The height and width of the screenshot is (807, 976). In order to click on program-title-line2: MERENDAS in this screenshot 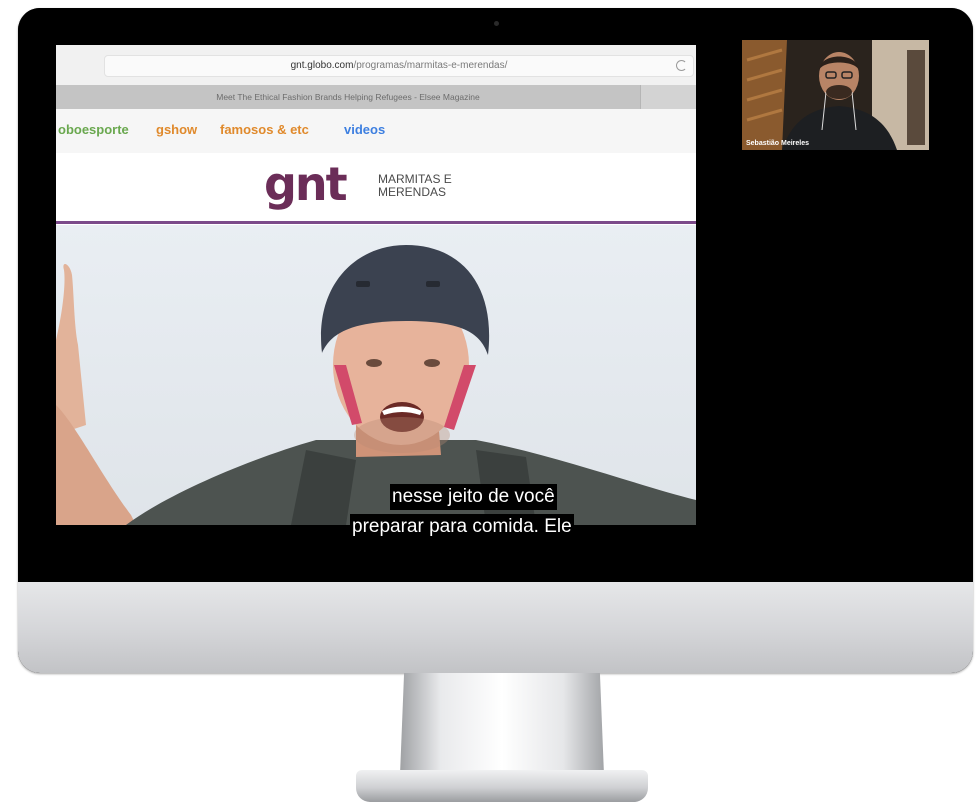, I will do `click(412, 192)`.